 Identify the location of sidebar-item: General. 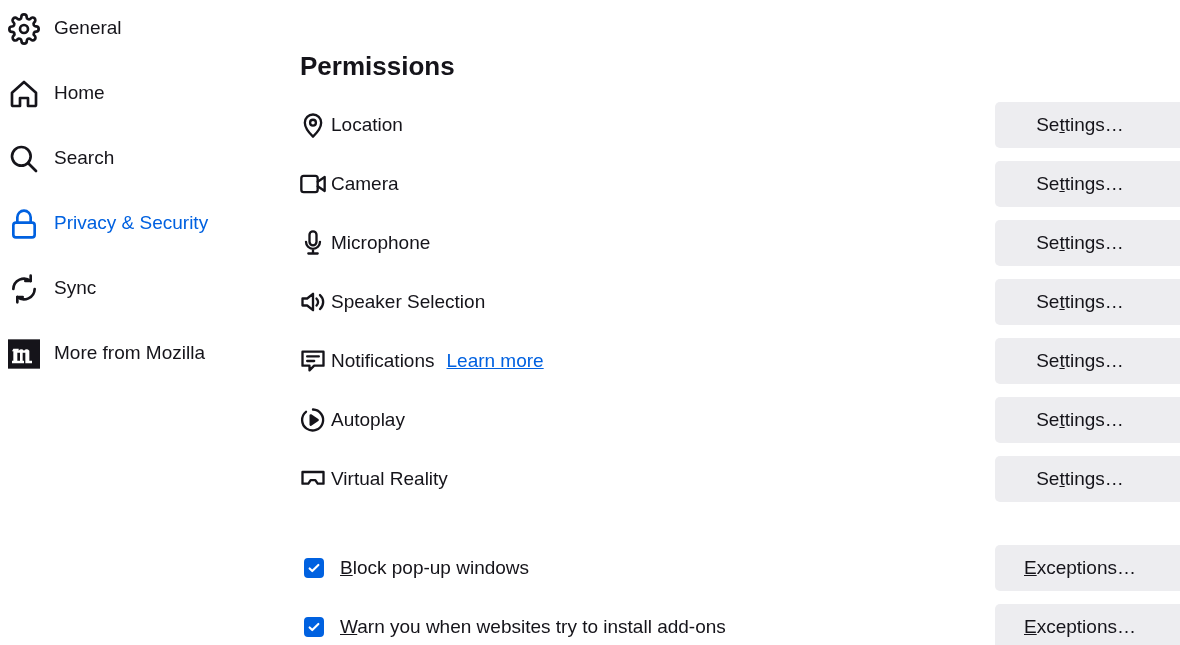
(88, 28).